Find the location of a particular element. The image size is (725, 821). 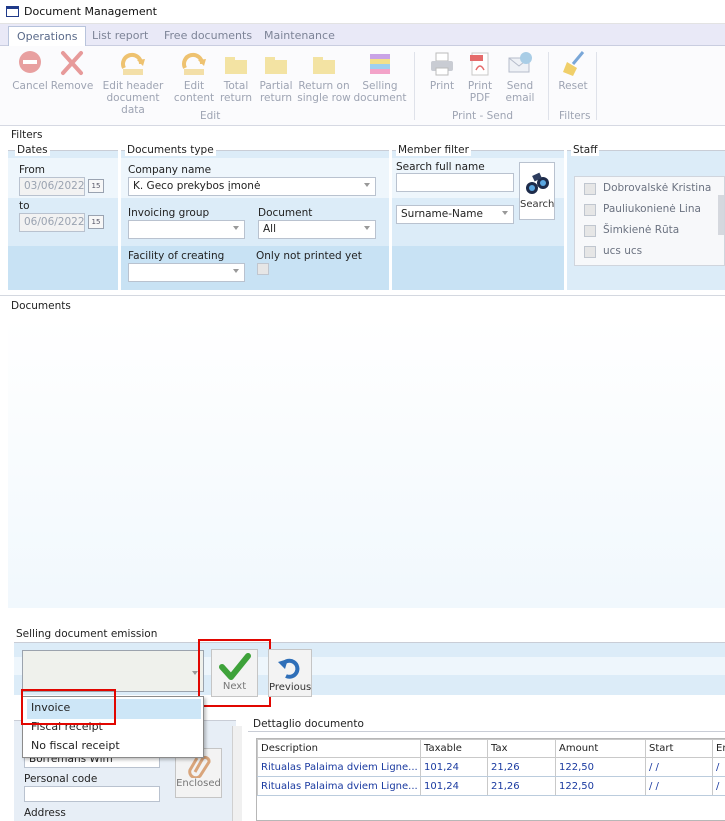

previous-button: Previous is located at coordinates (290, 673).